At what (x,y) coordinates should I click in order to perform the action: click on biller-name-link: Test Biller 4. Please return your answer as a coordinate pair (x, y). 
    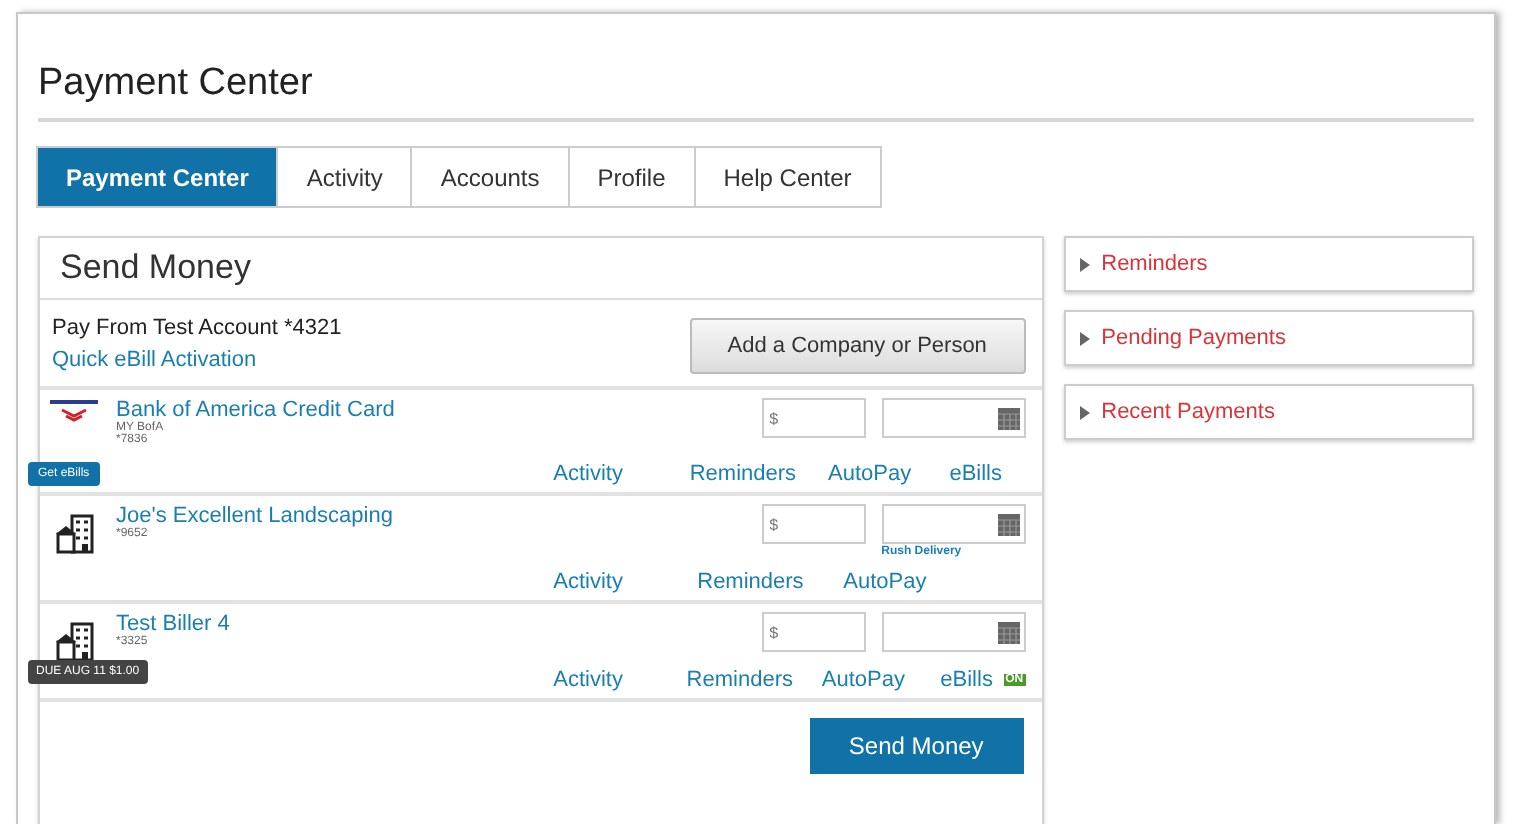
    Looking at the image, I should click on (311, 624).